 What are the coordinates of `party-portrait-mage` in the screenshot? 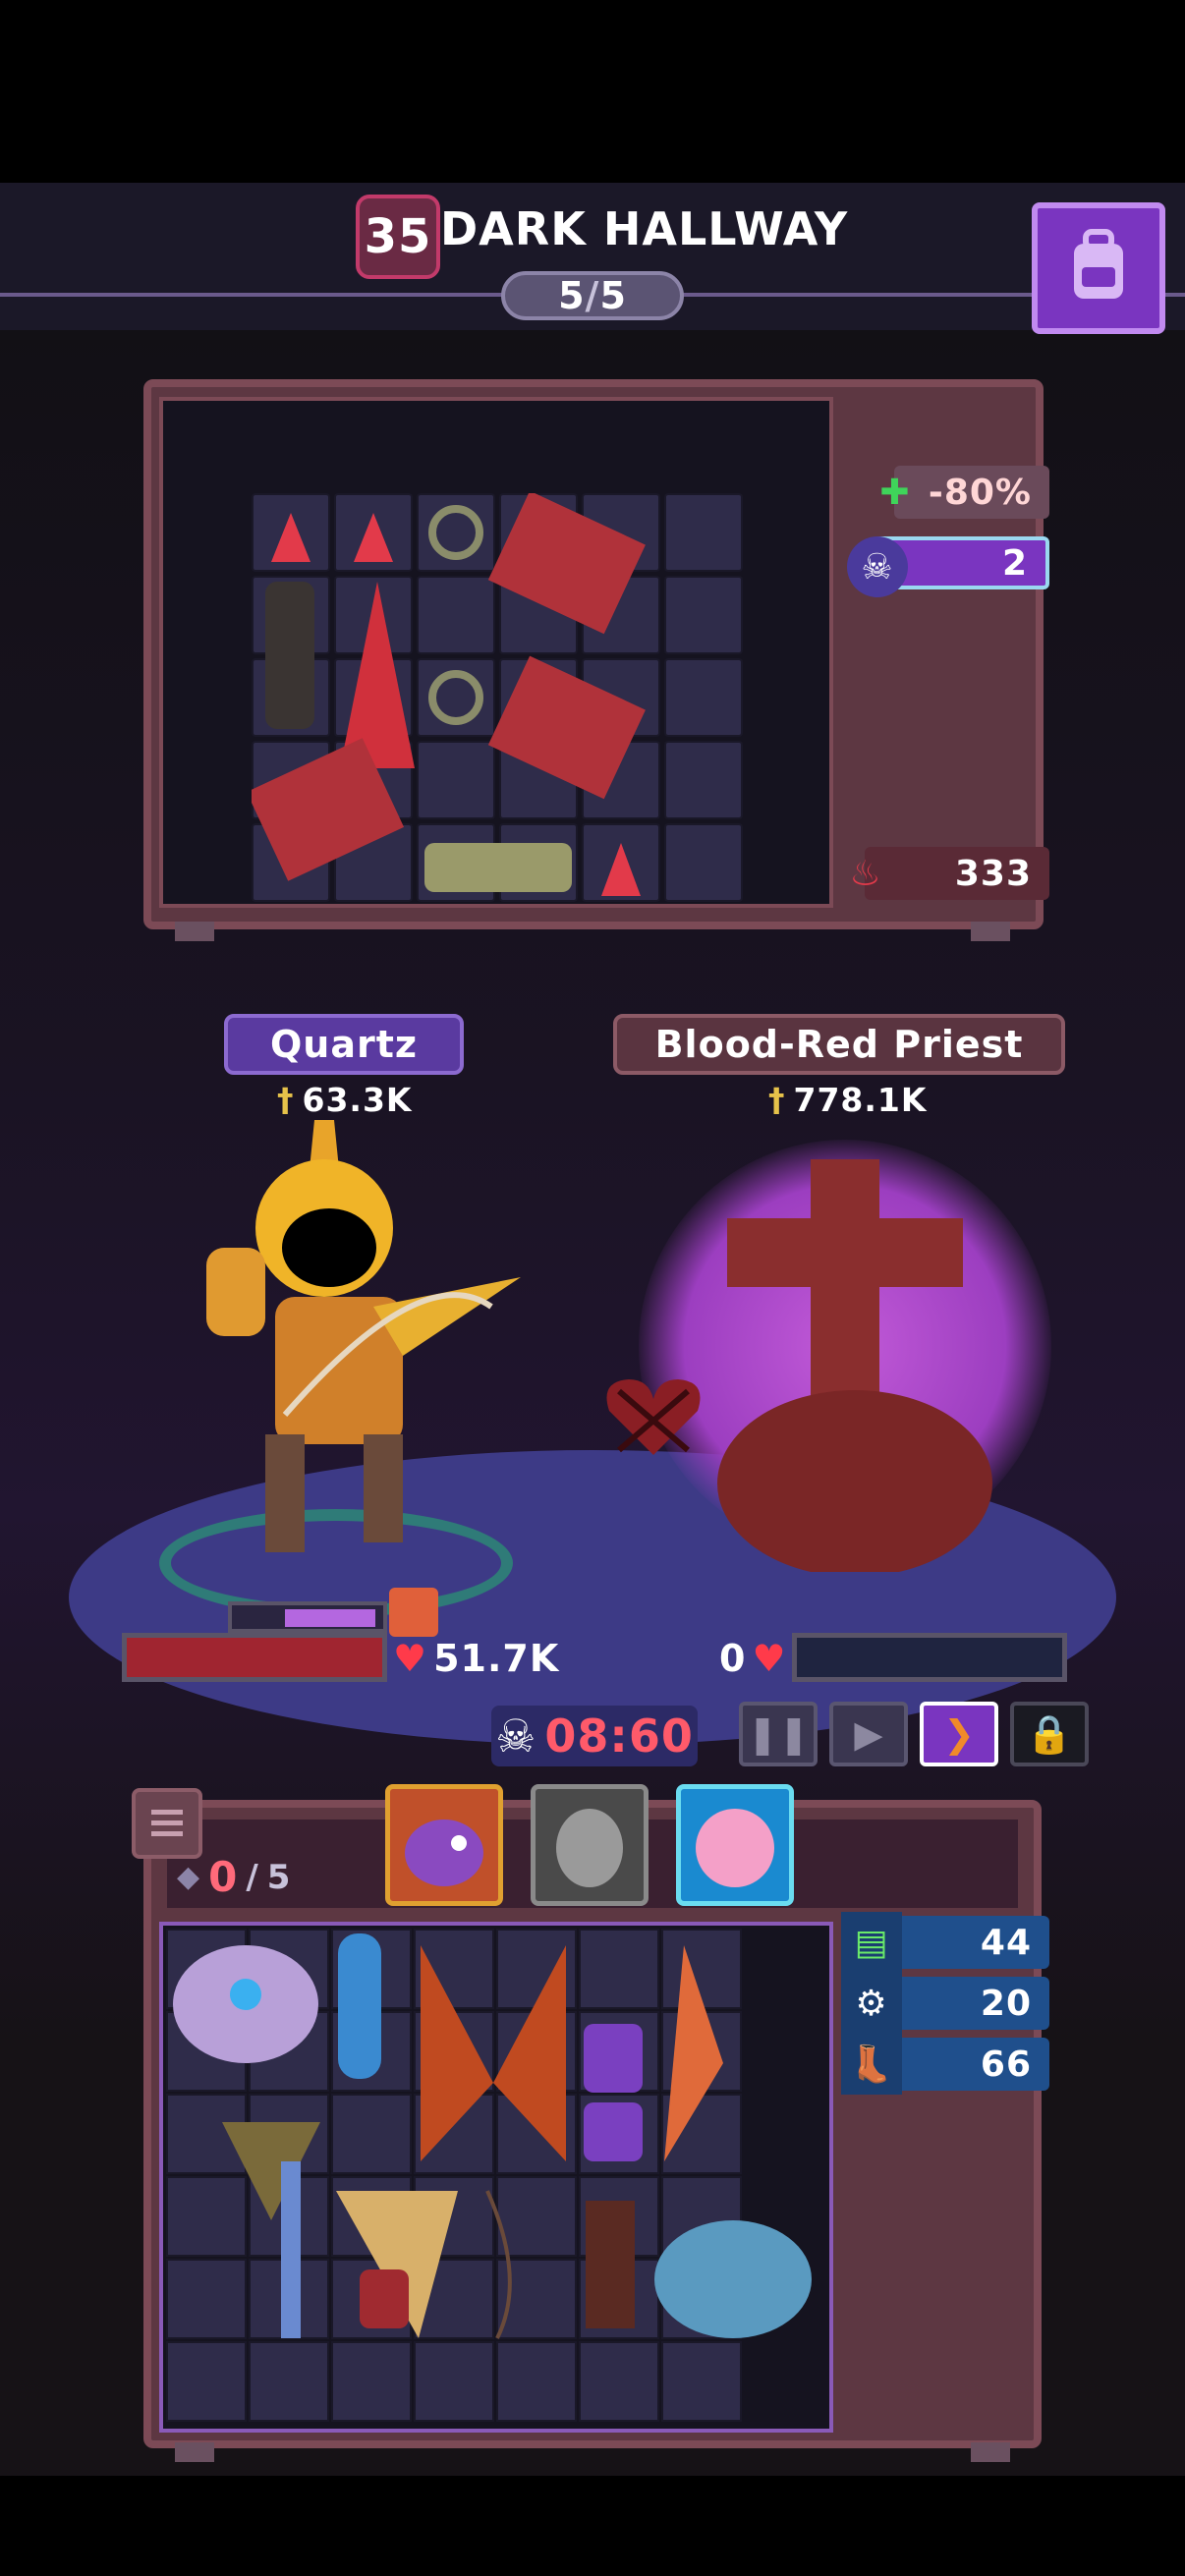 It's located at (735, 1845).